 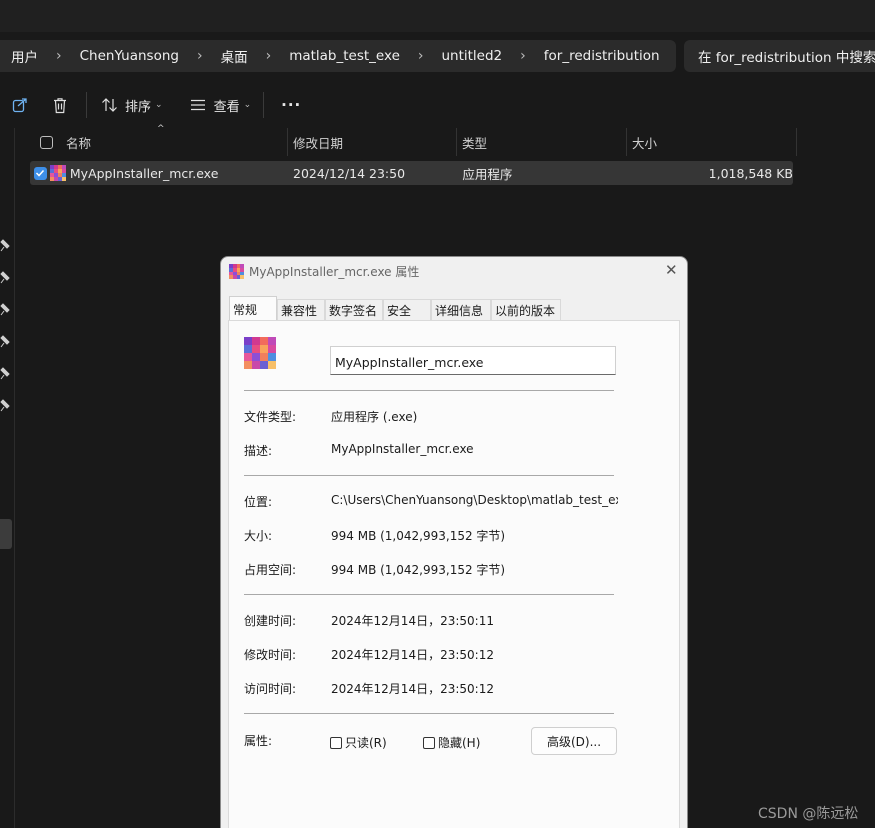 What do you see at coordinates (234, 56) in the screenshot?
I see `breadcrumb-desktop: 桌面` at bounding box center [234, 56].